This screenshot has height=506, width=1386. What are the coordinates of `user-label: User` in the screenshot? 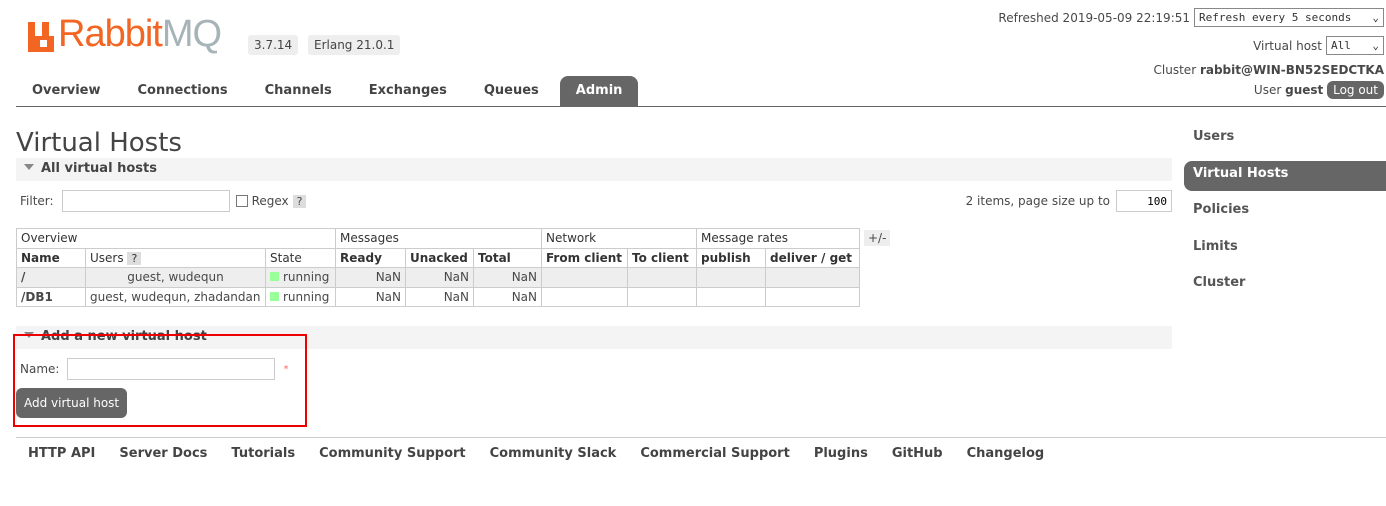 It's located at (1267, 90).